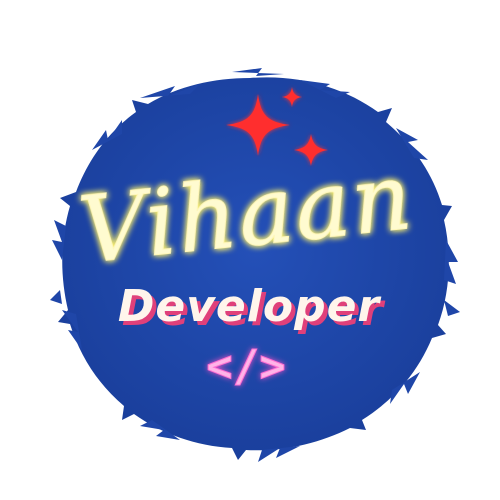  Describe the element at coordinates (245, 366) in the screenshot. I see `code-icon: </>` at that location.